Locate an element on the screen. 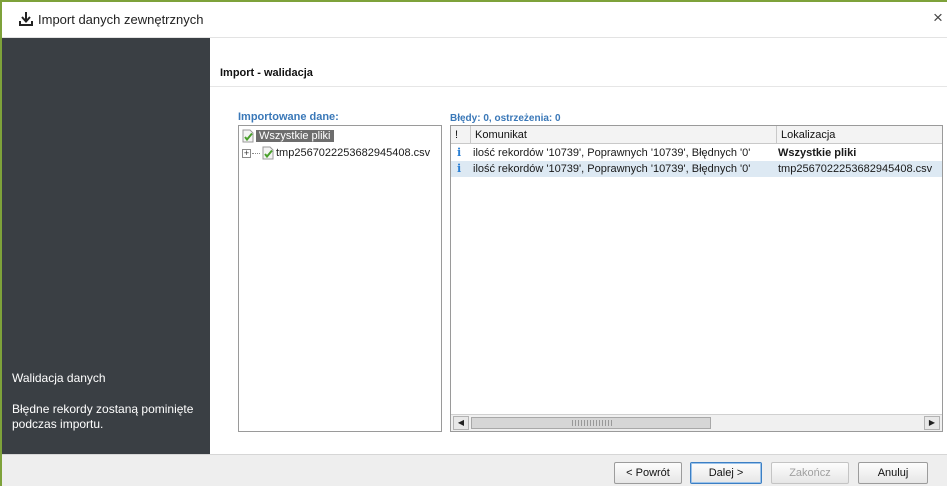 This screenshot has height=486, width=947. scroll-left-icon: ◀ is located at coordinates (461, 423).